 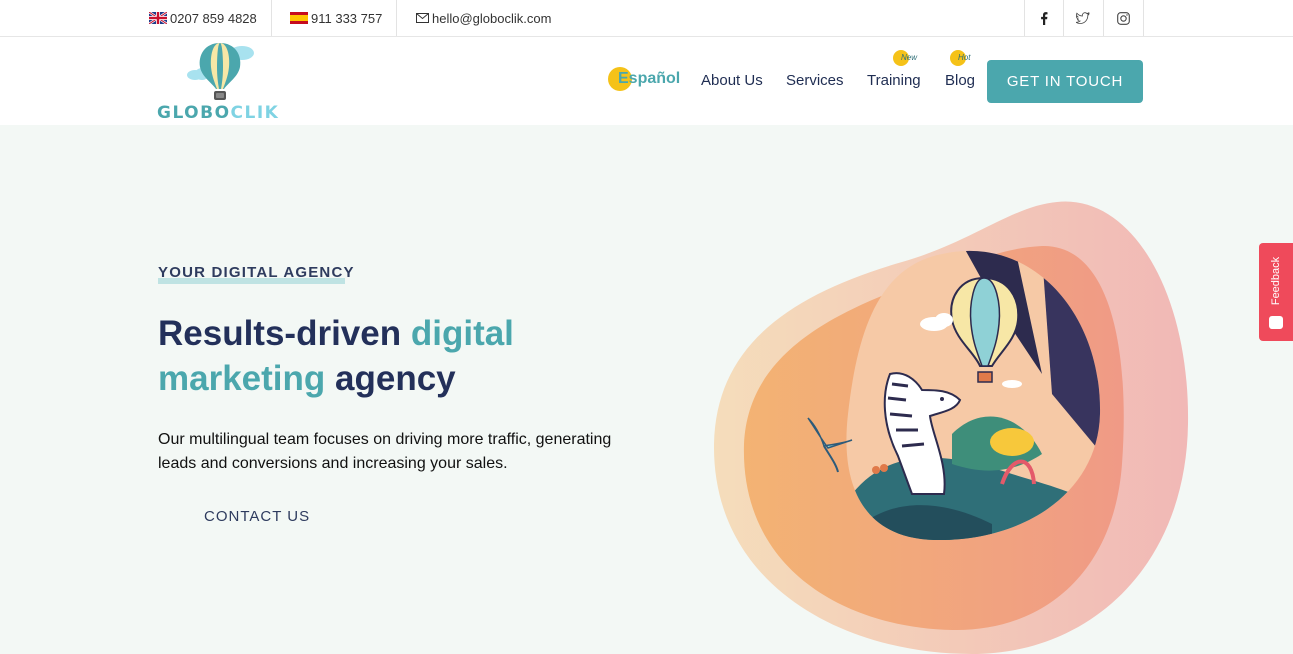 What do you see at coordinates (284, 333) in the screenshot?
I see `headline-part1: Results-driven` at bounding box center [284, 333].